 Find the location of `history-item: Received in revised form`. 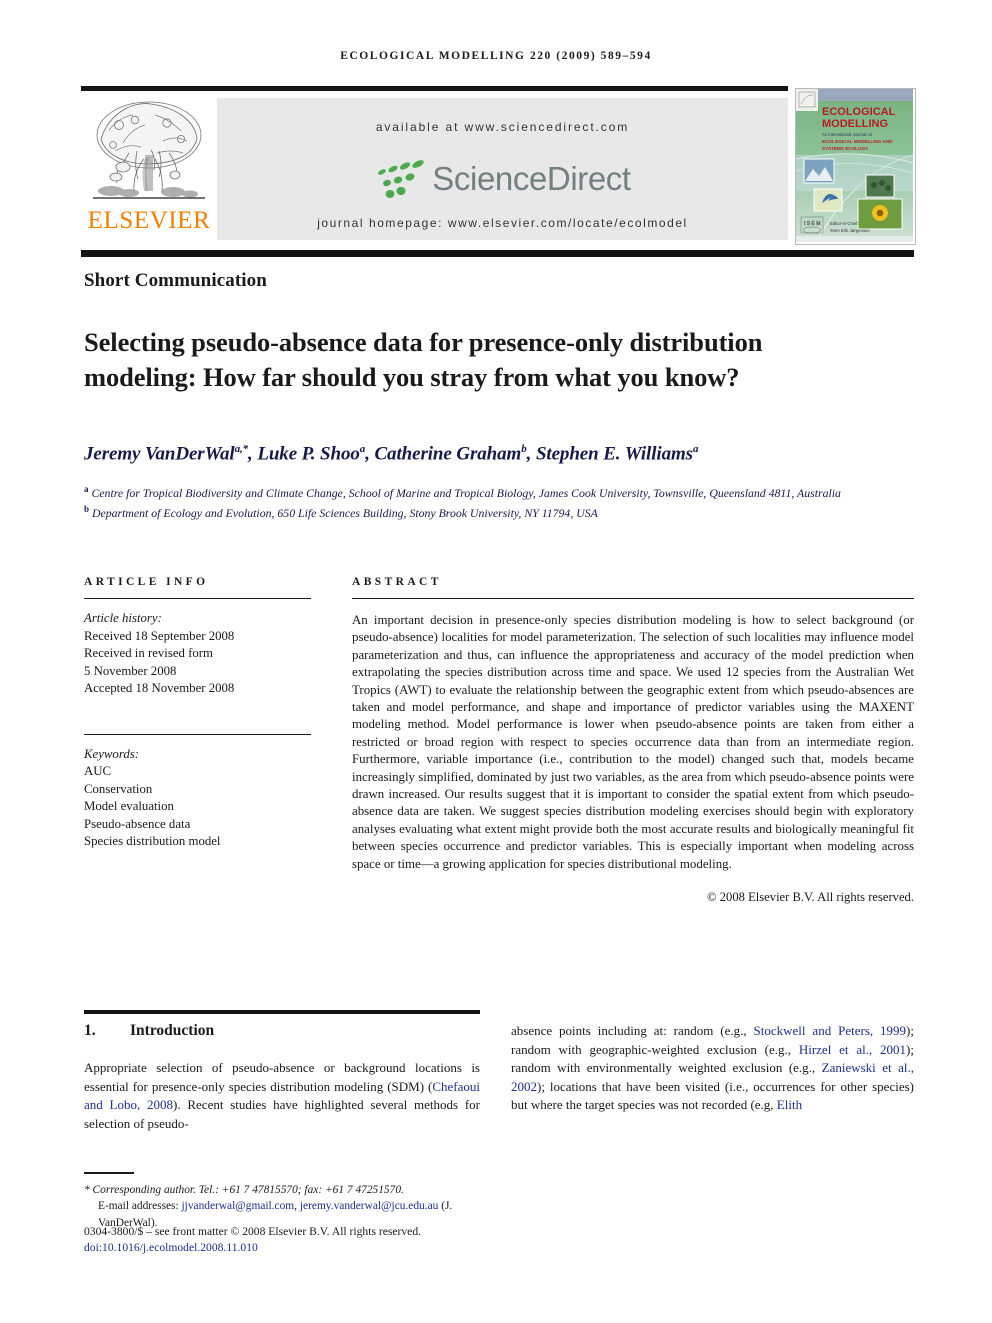

history-item: Received in revised form is located at coordinates (148, 653).